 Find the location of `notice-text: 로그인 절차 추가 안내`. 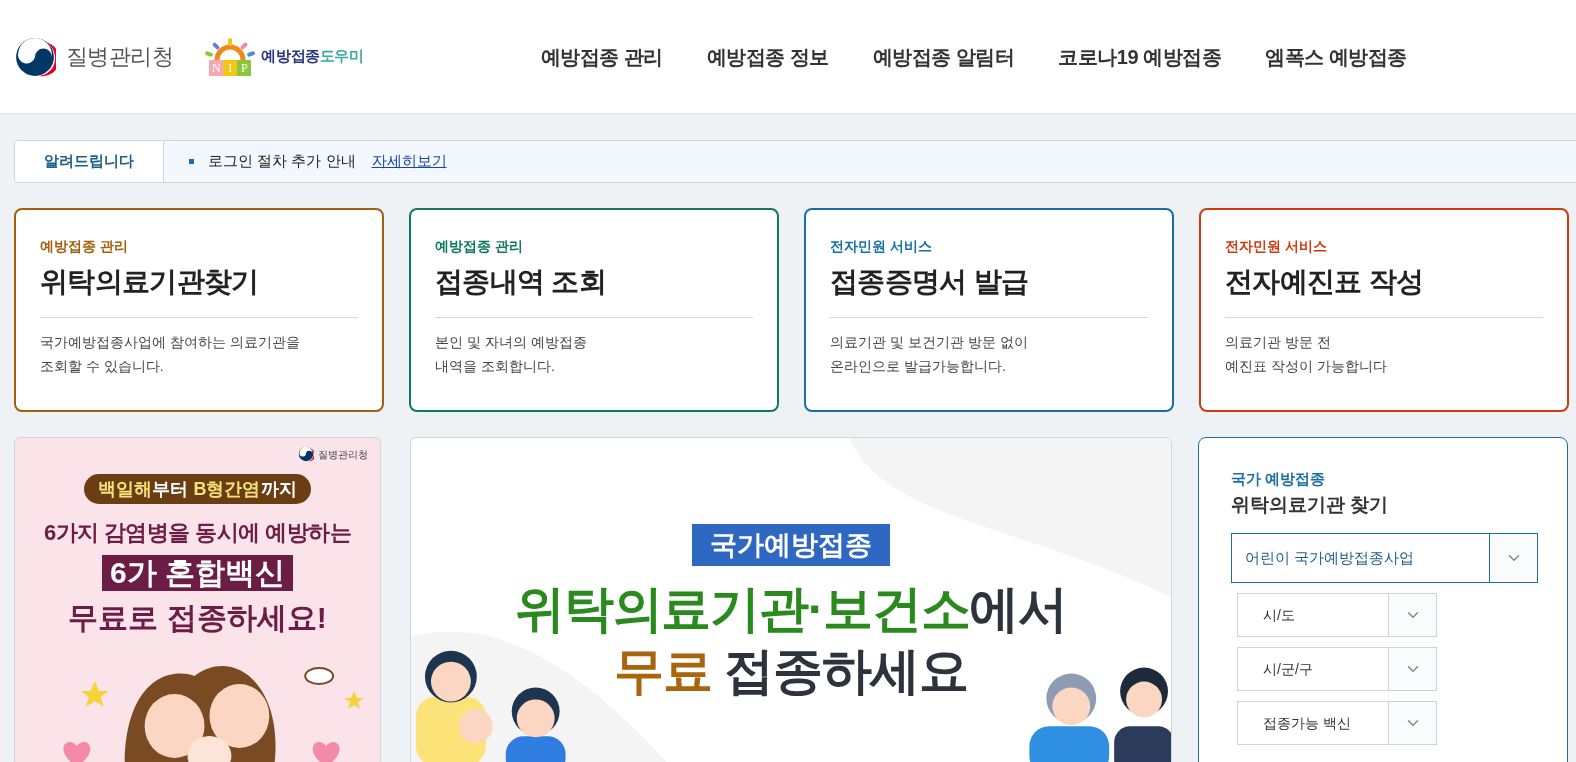

notice-text: 로그인 절차 추가 안내 is located at coordinates (282, 161).